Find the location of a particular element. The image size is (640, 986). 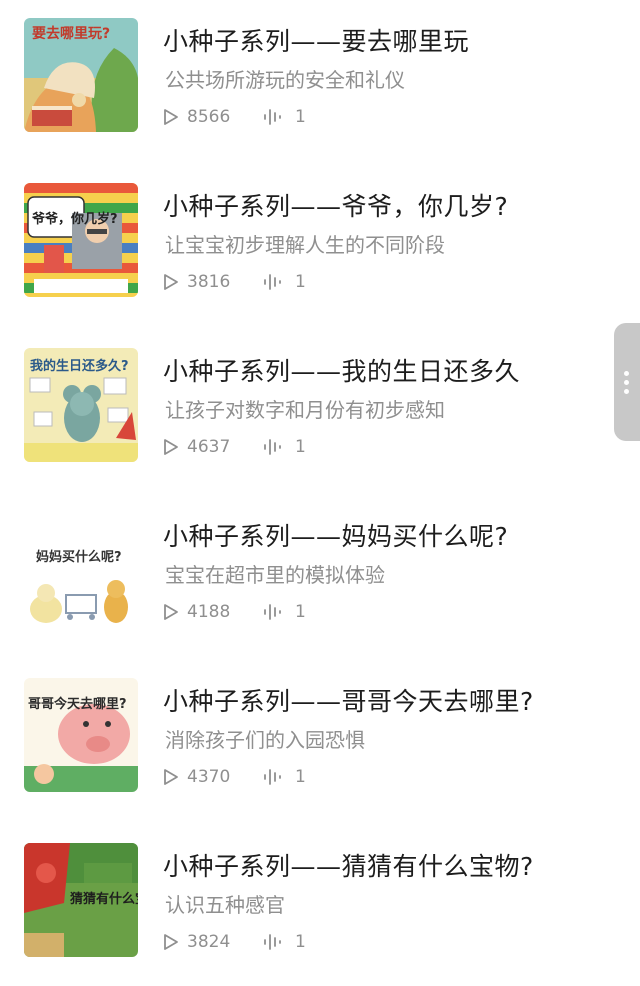

album-stats: 4637 1 is located at coordinates (234, 447).